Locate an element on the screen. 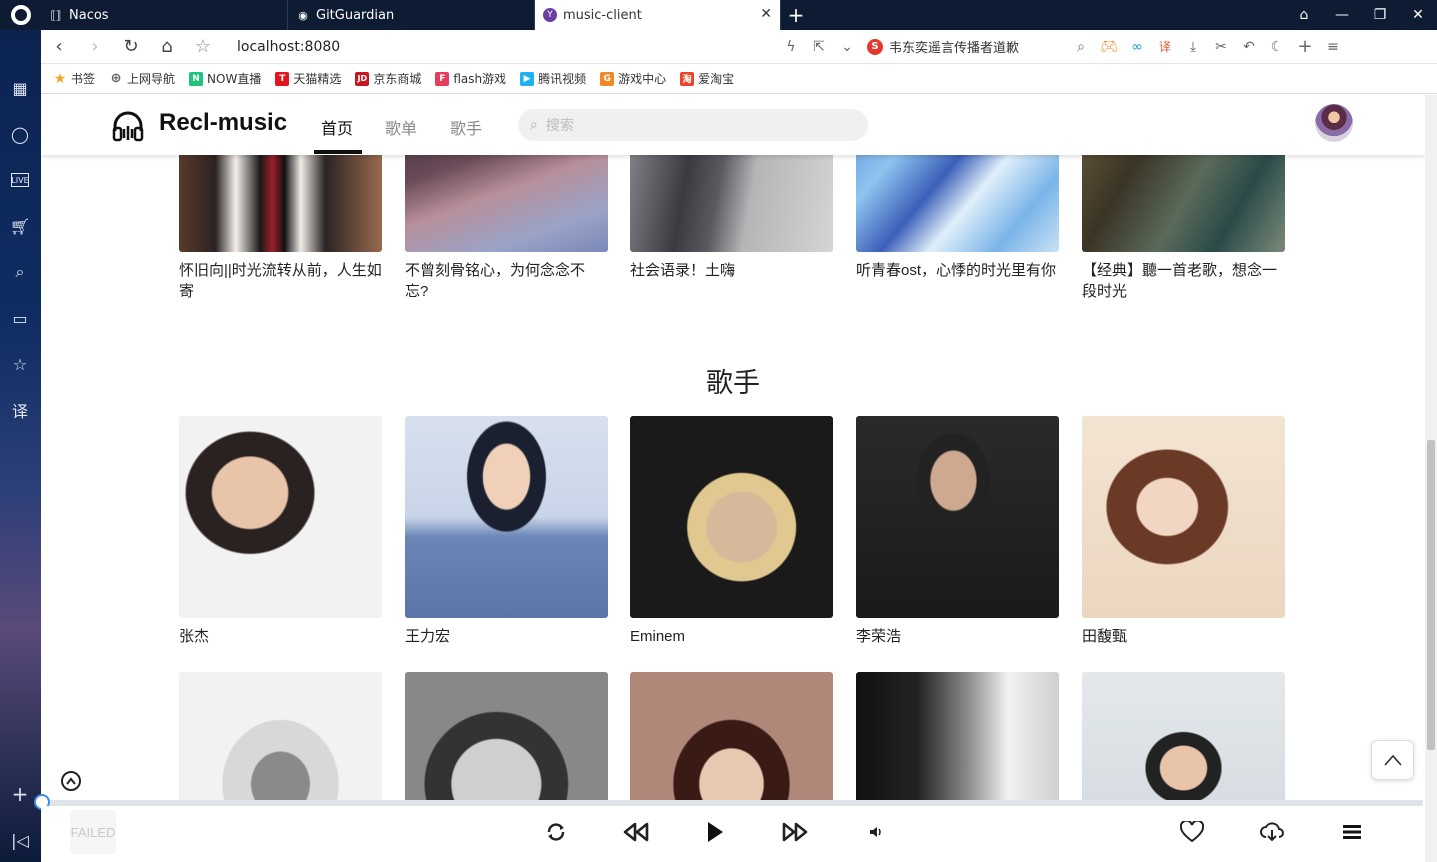  flash-icon: ϟ is located at coordinates (791, 47).